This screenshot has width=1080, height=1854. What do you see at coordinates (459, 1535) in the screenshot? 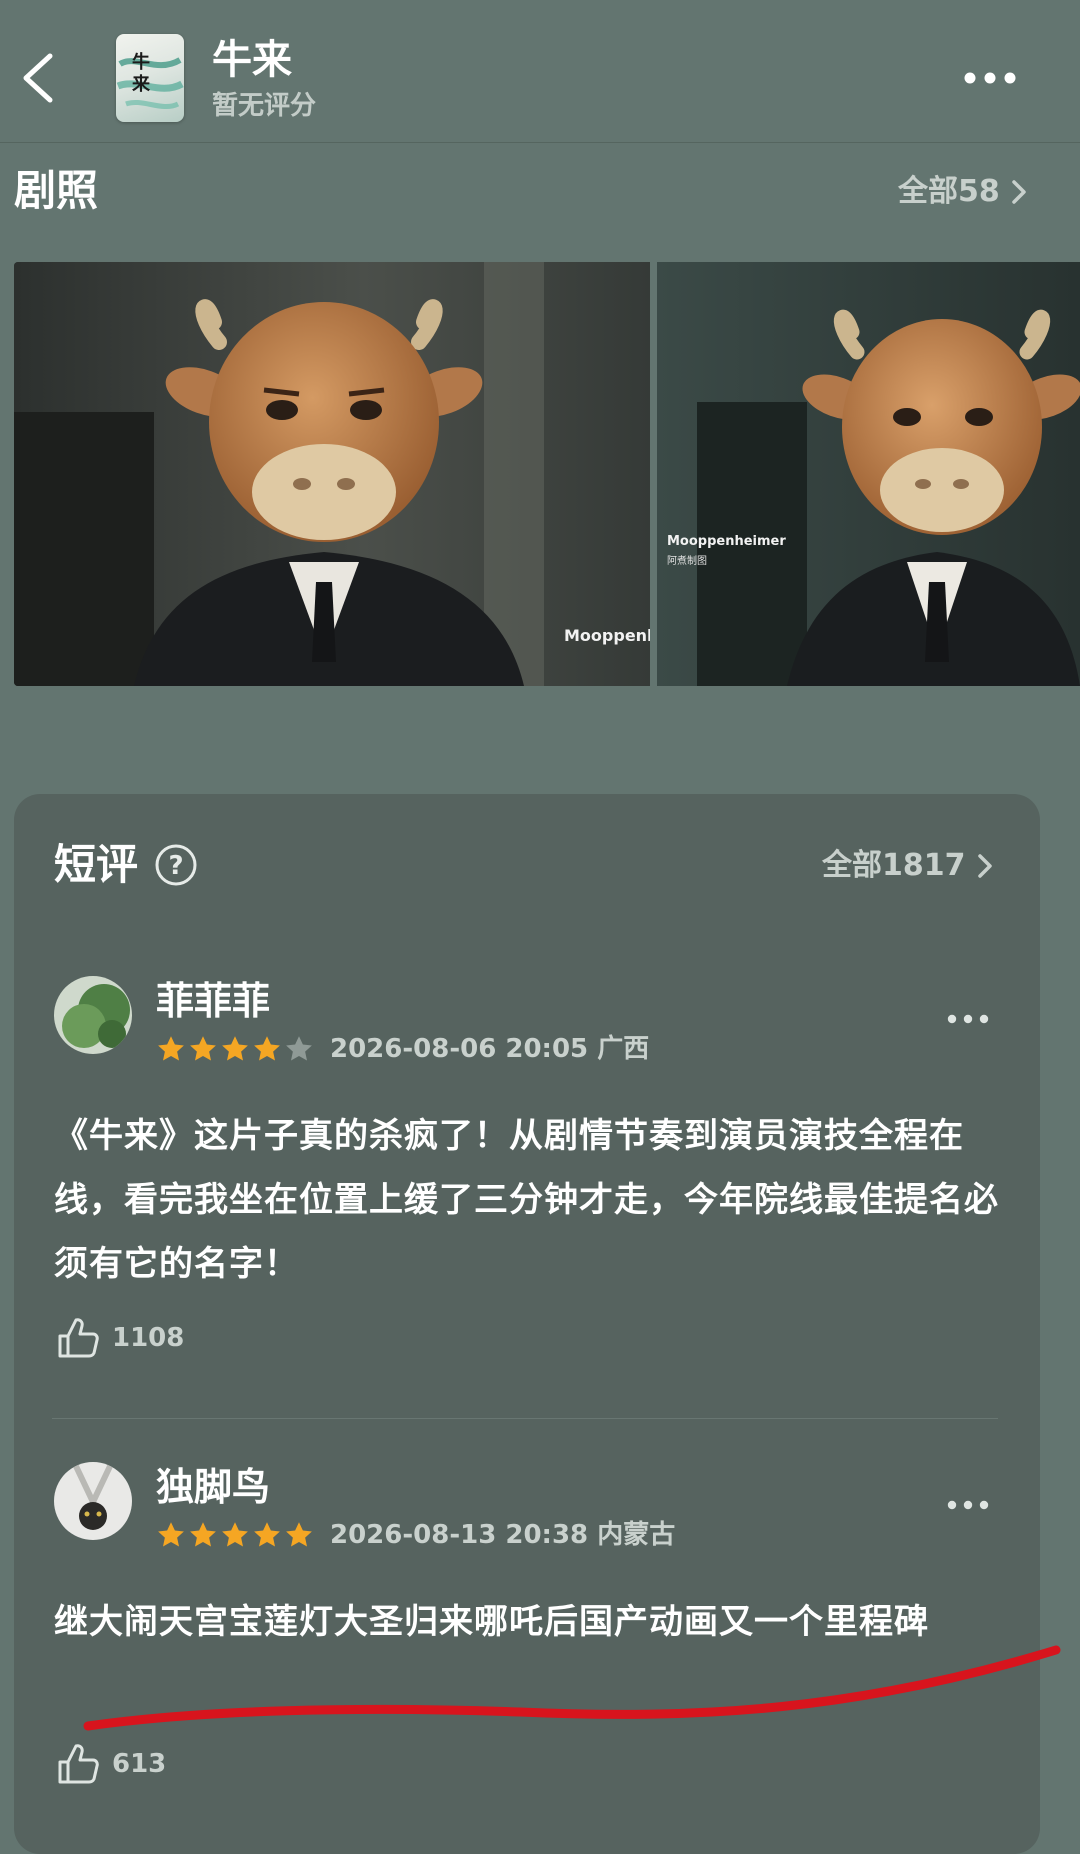
I see `review-date: 2026-08-13 20:38` at bounding box center [459, 1535].